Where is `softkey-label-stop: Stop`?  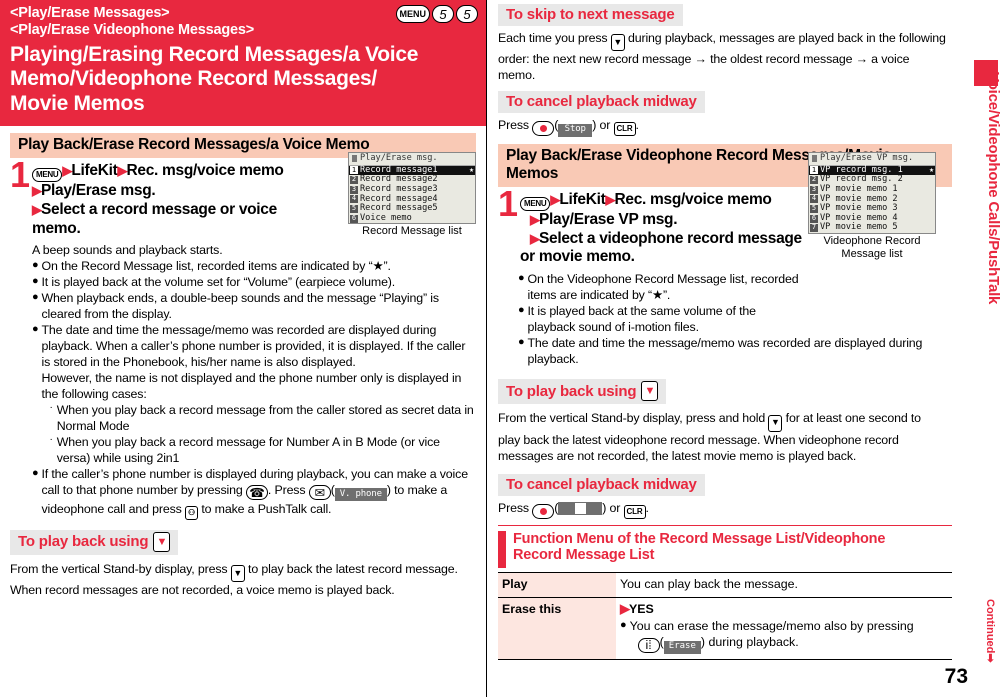 softkey-label-stop: Stop is located at coordinates (575, 130).